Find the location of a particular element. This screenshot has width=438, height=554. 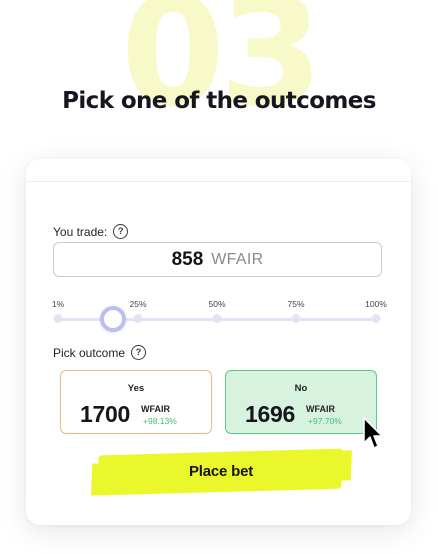

trade-amount-input: 858 WFAIR is located at coordinates (217, 259).